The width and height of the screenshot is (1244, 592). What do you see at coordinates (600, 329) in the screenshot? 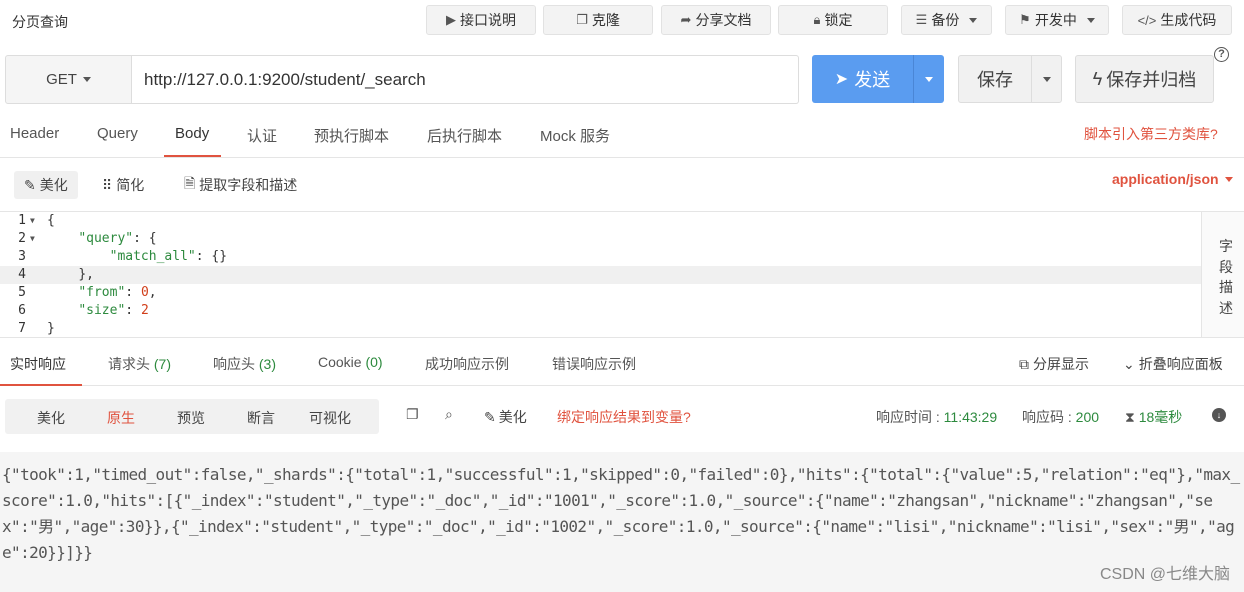
I see `editor-line: 7 }` at bounding box center [600, 329].